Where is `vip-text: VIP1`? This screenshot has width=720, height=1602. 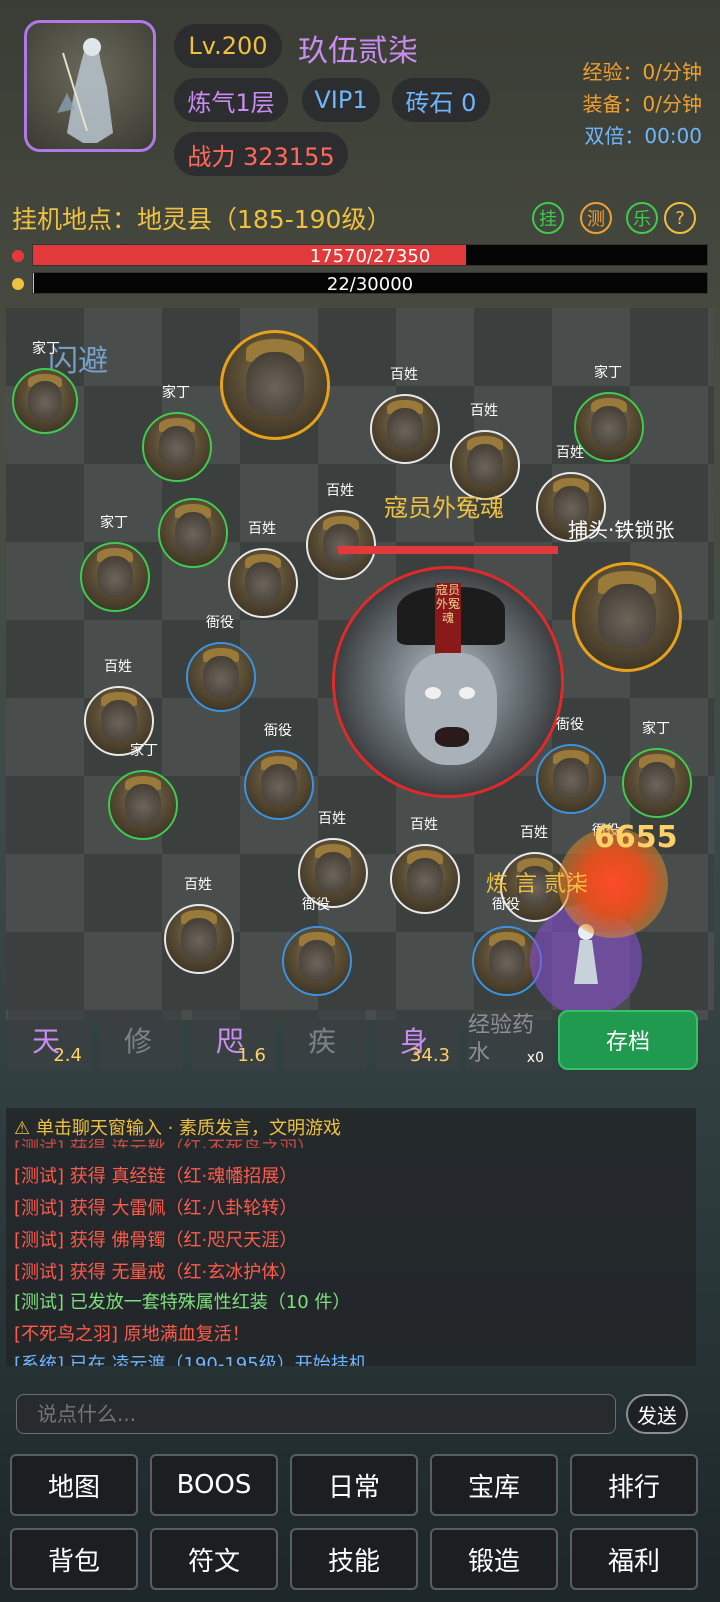
vip-text: VIP1 is located at coordinates (341, 100).